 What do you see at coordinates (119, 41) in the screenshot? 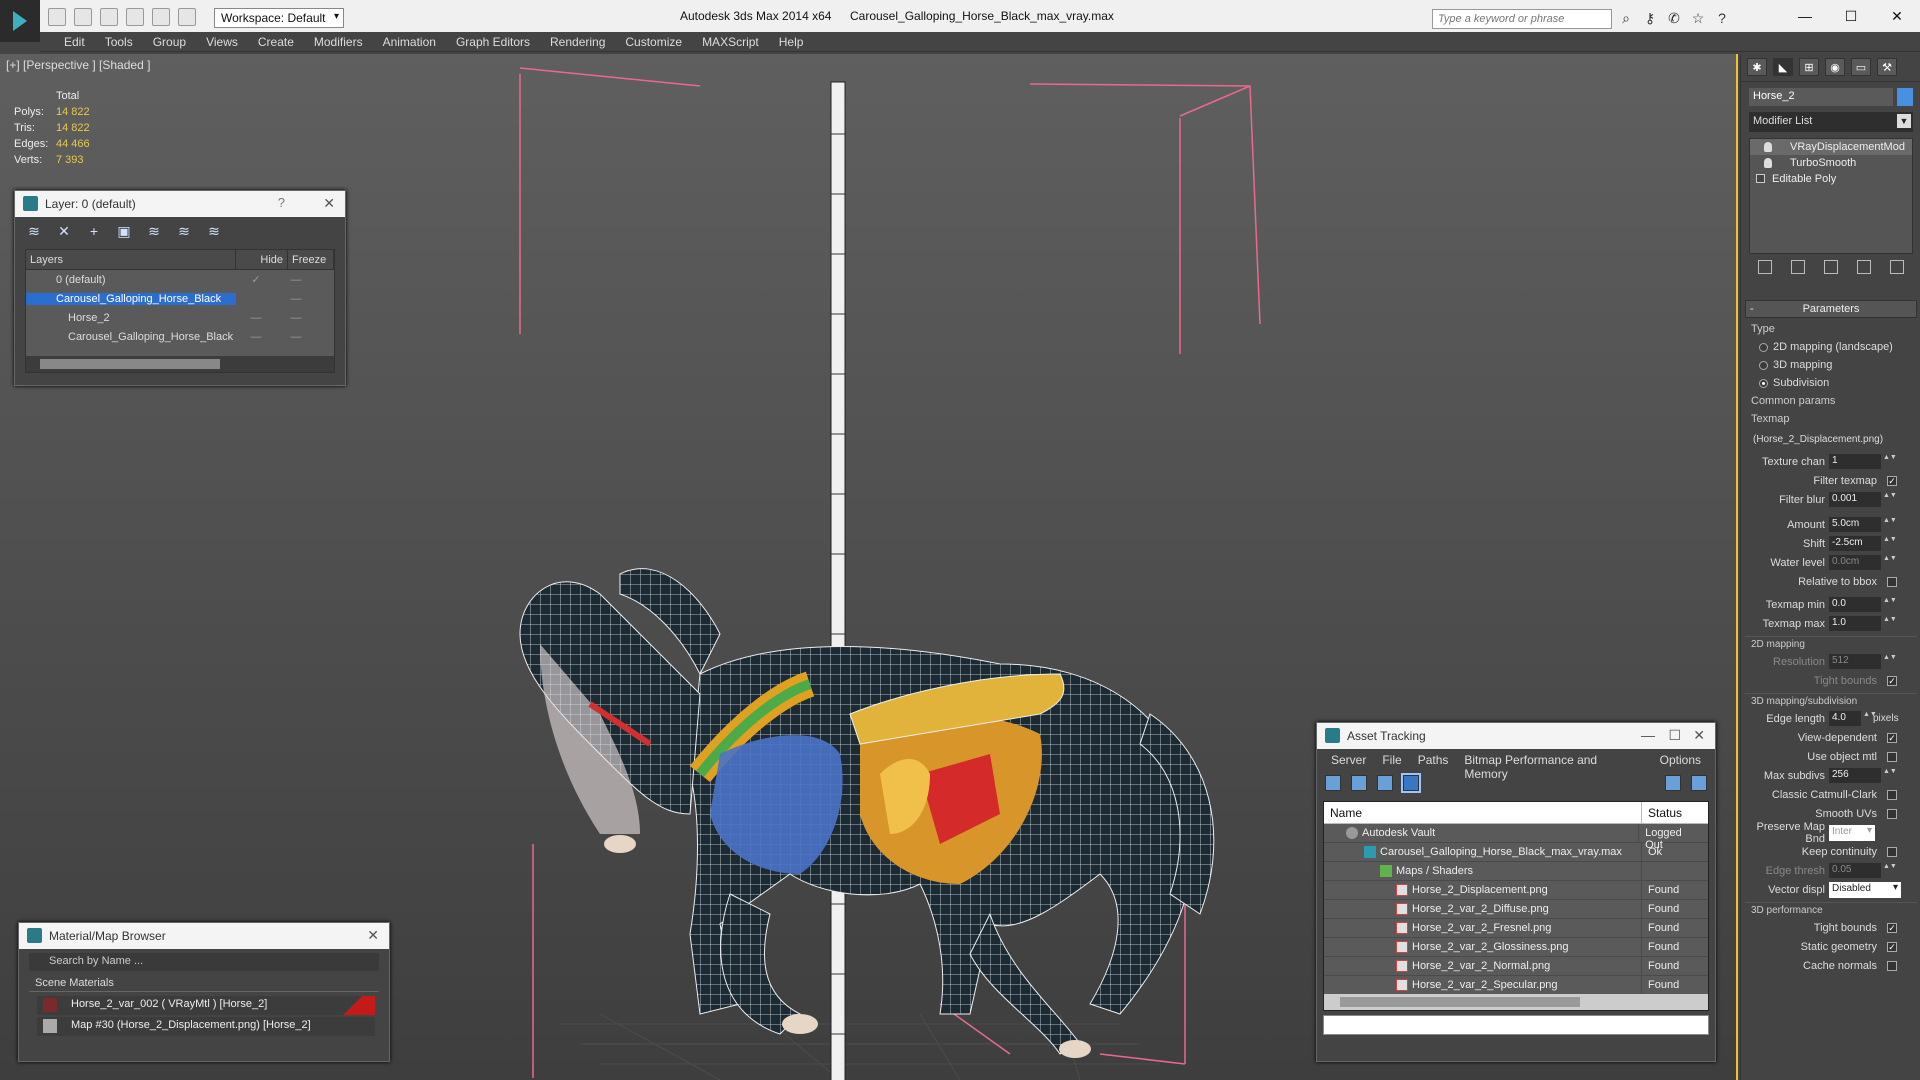
I see `menu-tools: Tools` at bounding box center [119, 41].